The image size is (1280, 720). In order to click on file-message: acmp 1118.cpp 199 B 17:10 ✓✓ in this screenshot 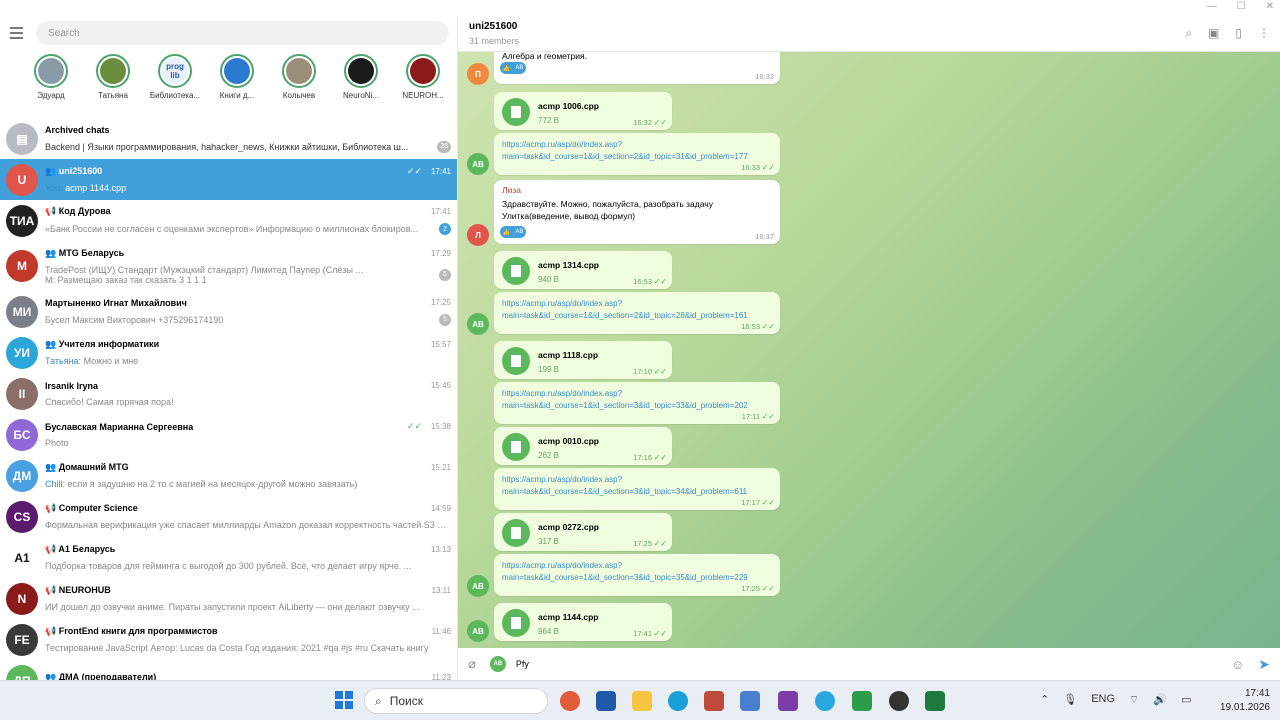, I will do `click(583, 360)`.